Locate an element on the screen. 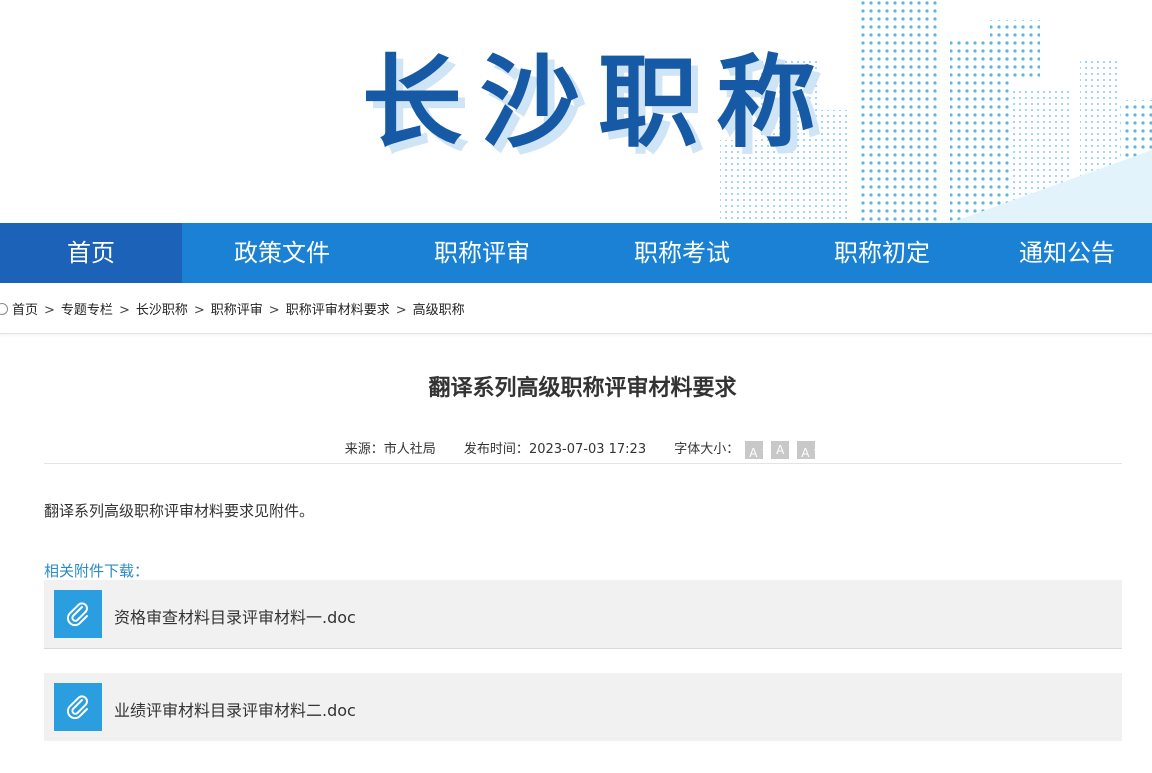 This screenshot has height=773, width=1152. nav-item-review: 职称评审 is located at coordinates (482, 253).